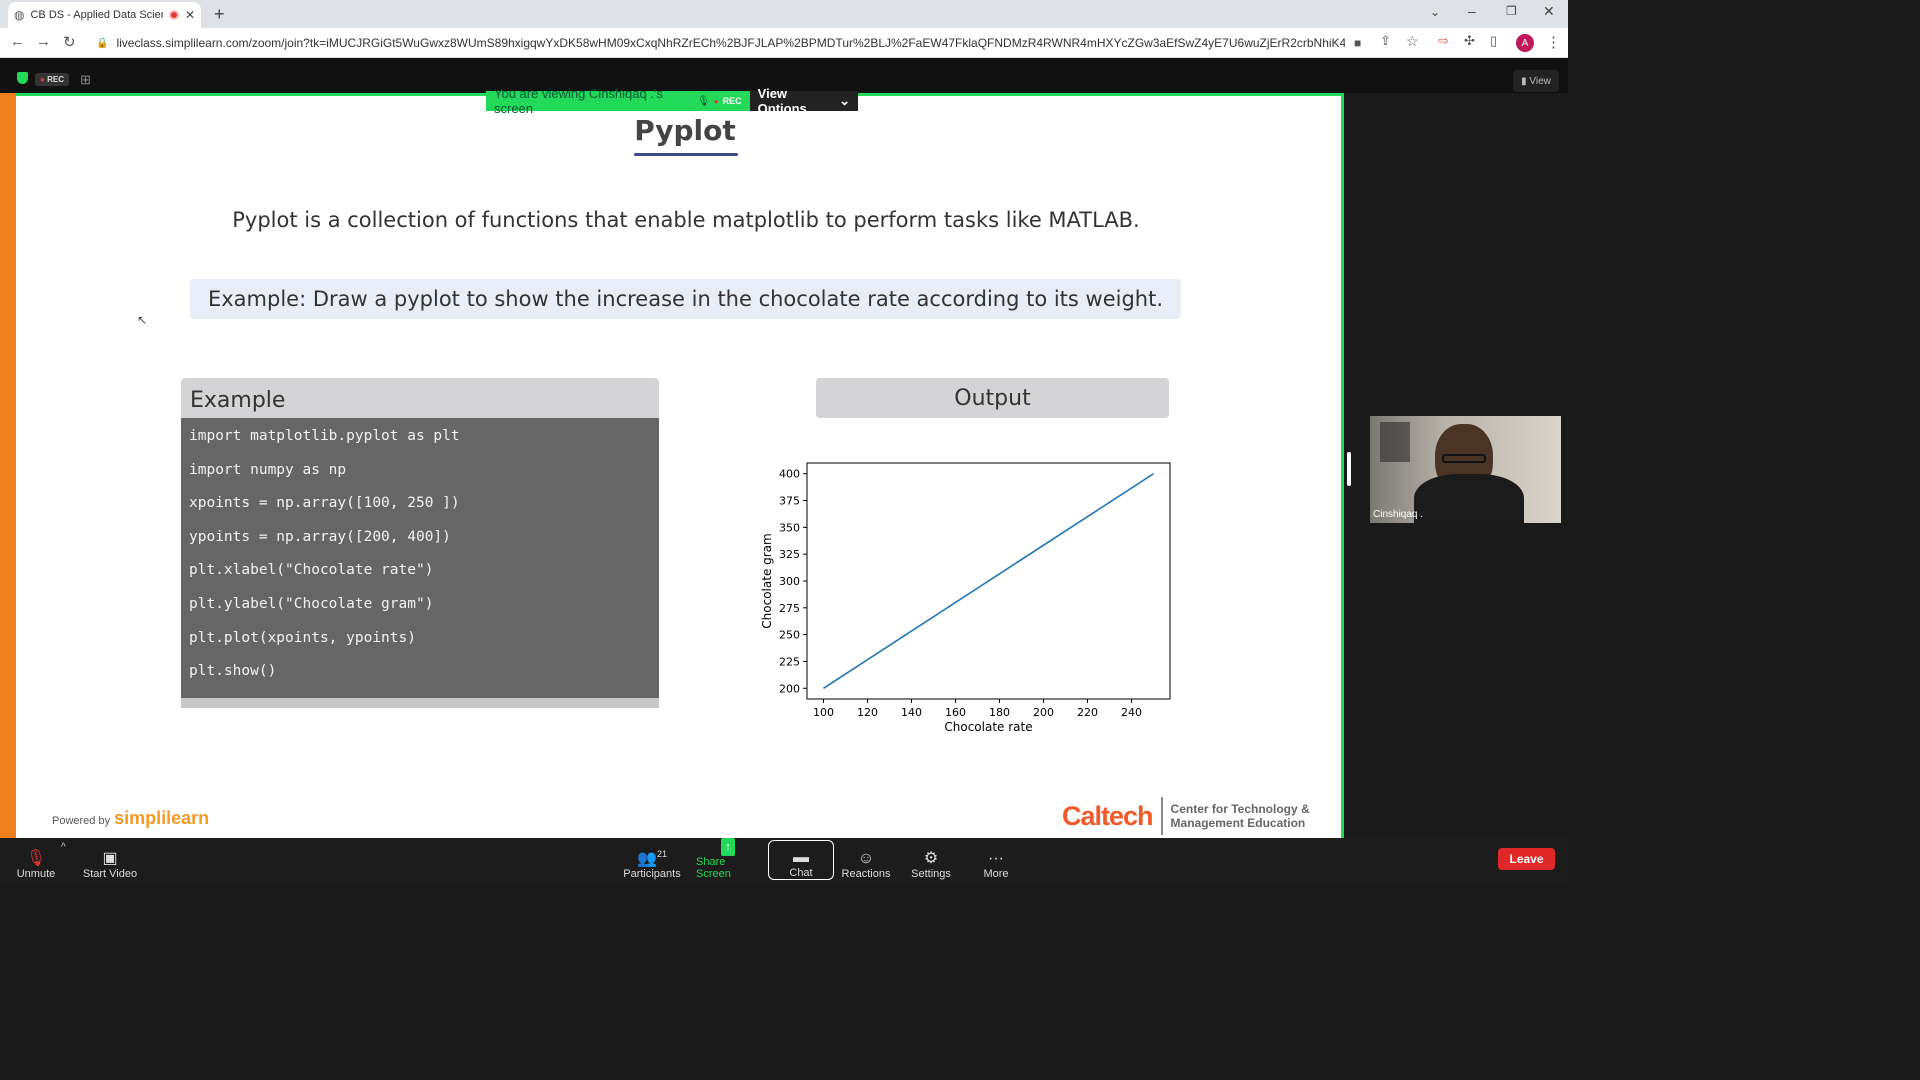 The height and width of the screenshot is (1080, 1920). What do you see at coordinates (789, 581) in the screenshot?
I see `y-tick-label: 300` at bounding box center [789, 581].